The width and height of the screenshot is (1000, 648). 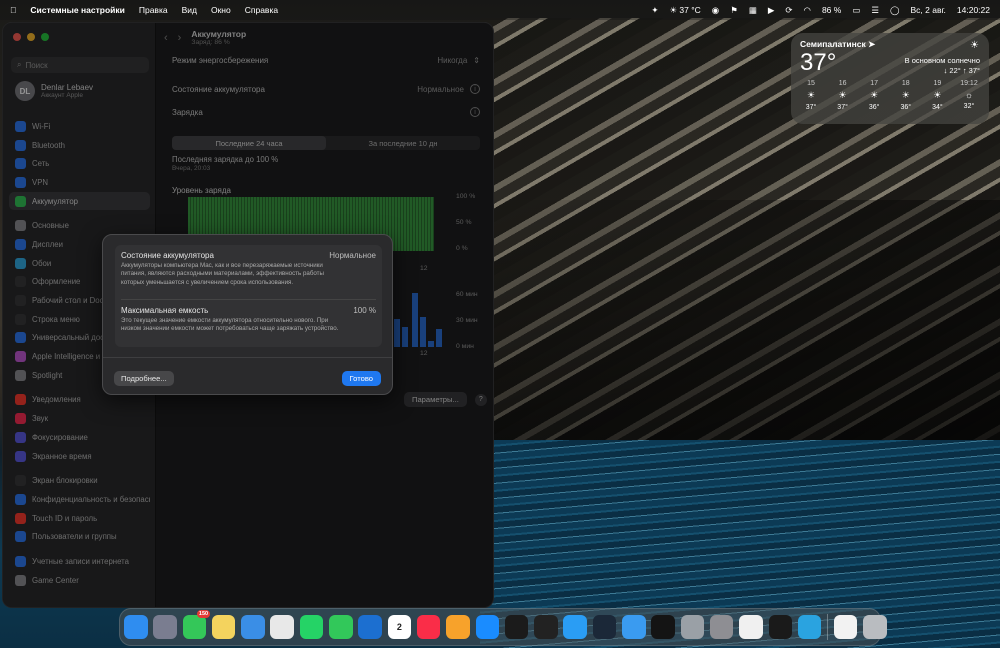 I want to click on notification-badge: 150, so click(x=203, y=614).